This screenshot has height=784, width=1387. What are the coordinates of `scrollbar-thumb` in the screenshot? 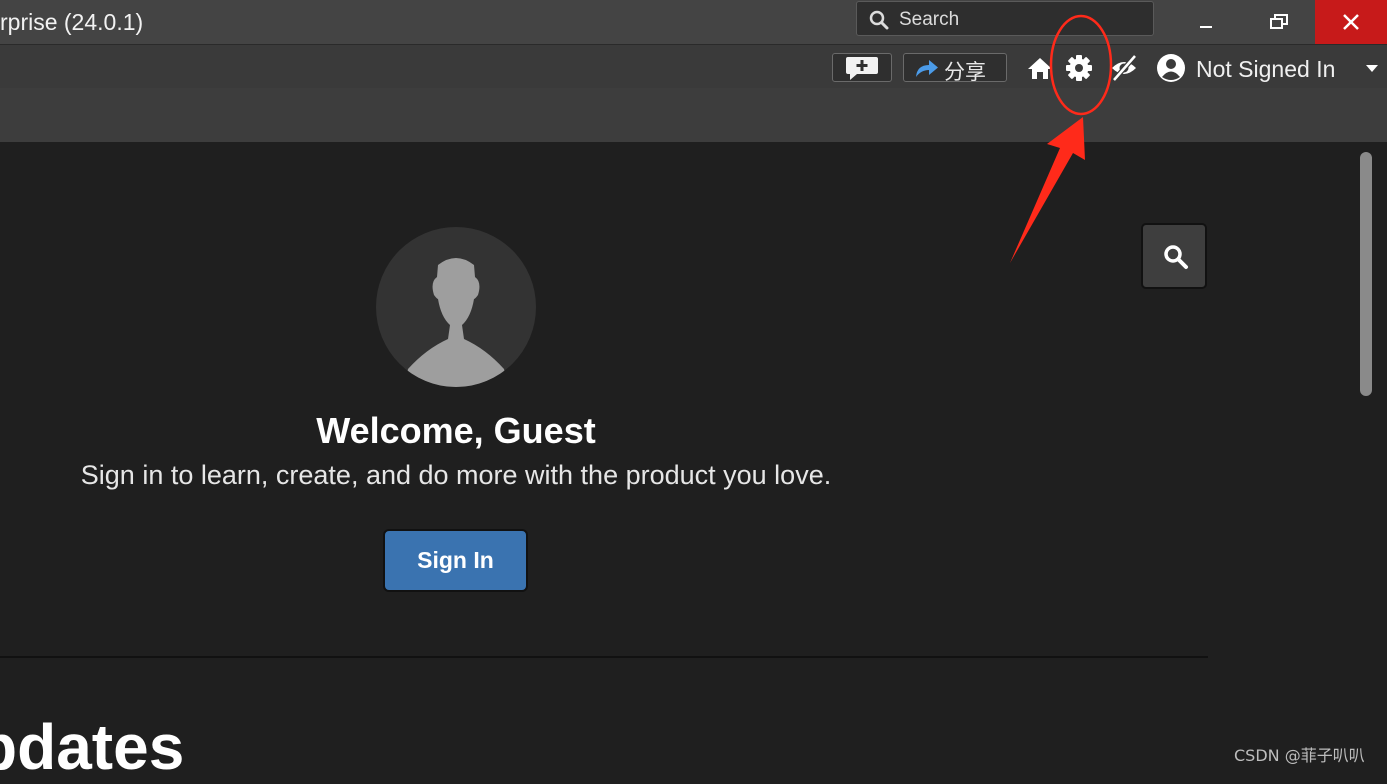 It's located at (1366, 274).